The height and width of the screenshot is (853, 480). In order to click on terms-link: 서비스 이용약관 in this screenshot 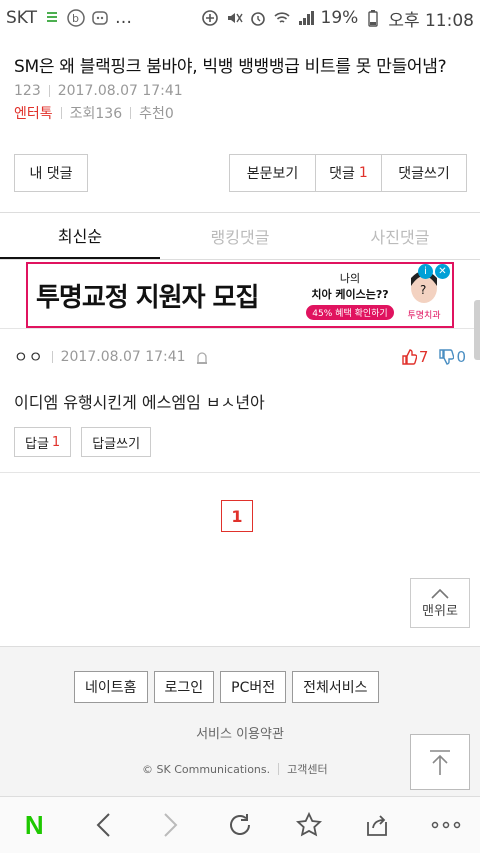, I will do `click(240, 732)`.